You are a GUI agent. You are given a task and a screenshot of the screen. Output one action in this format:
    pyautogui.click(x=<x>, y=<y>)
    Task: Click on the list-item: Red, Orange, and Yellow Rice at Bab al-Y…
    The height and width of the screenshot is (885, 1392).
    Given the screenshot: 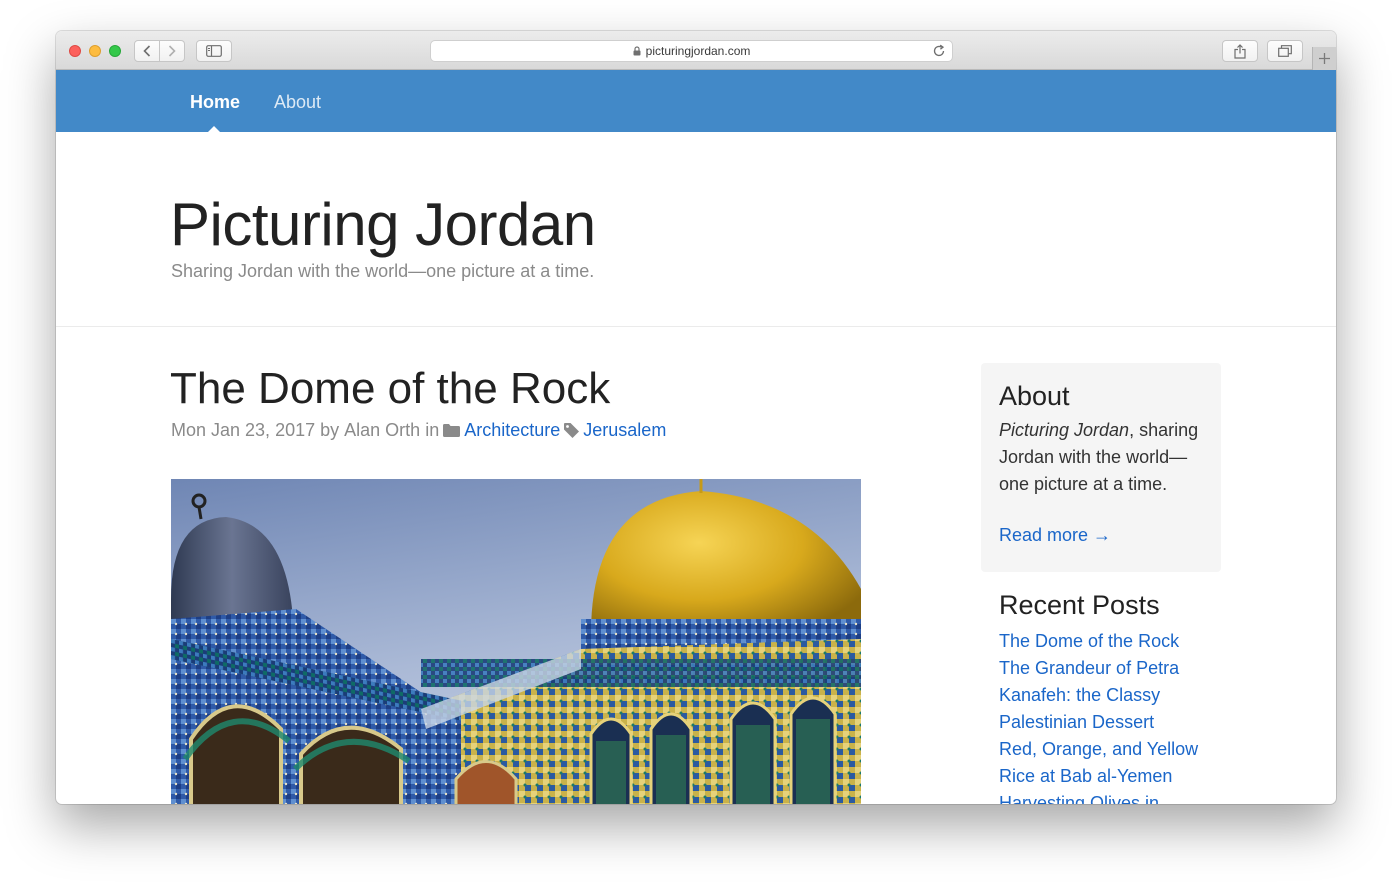 What is the action you would take?
    pyautogui.click(x=1114, y=763)
    